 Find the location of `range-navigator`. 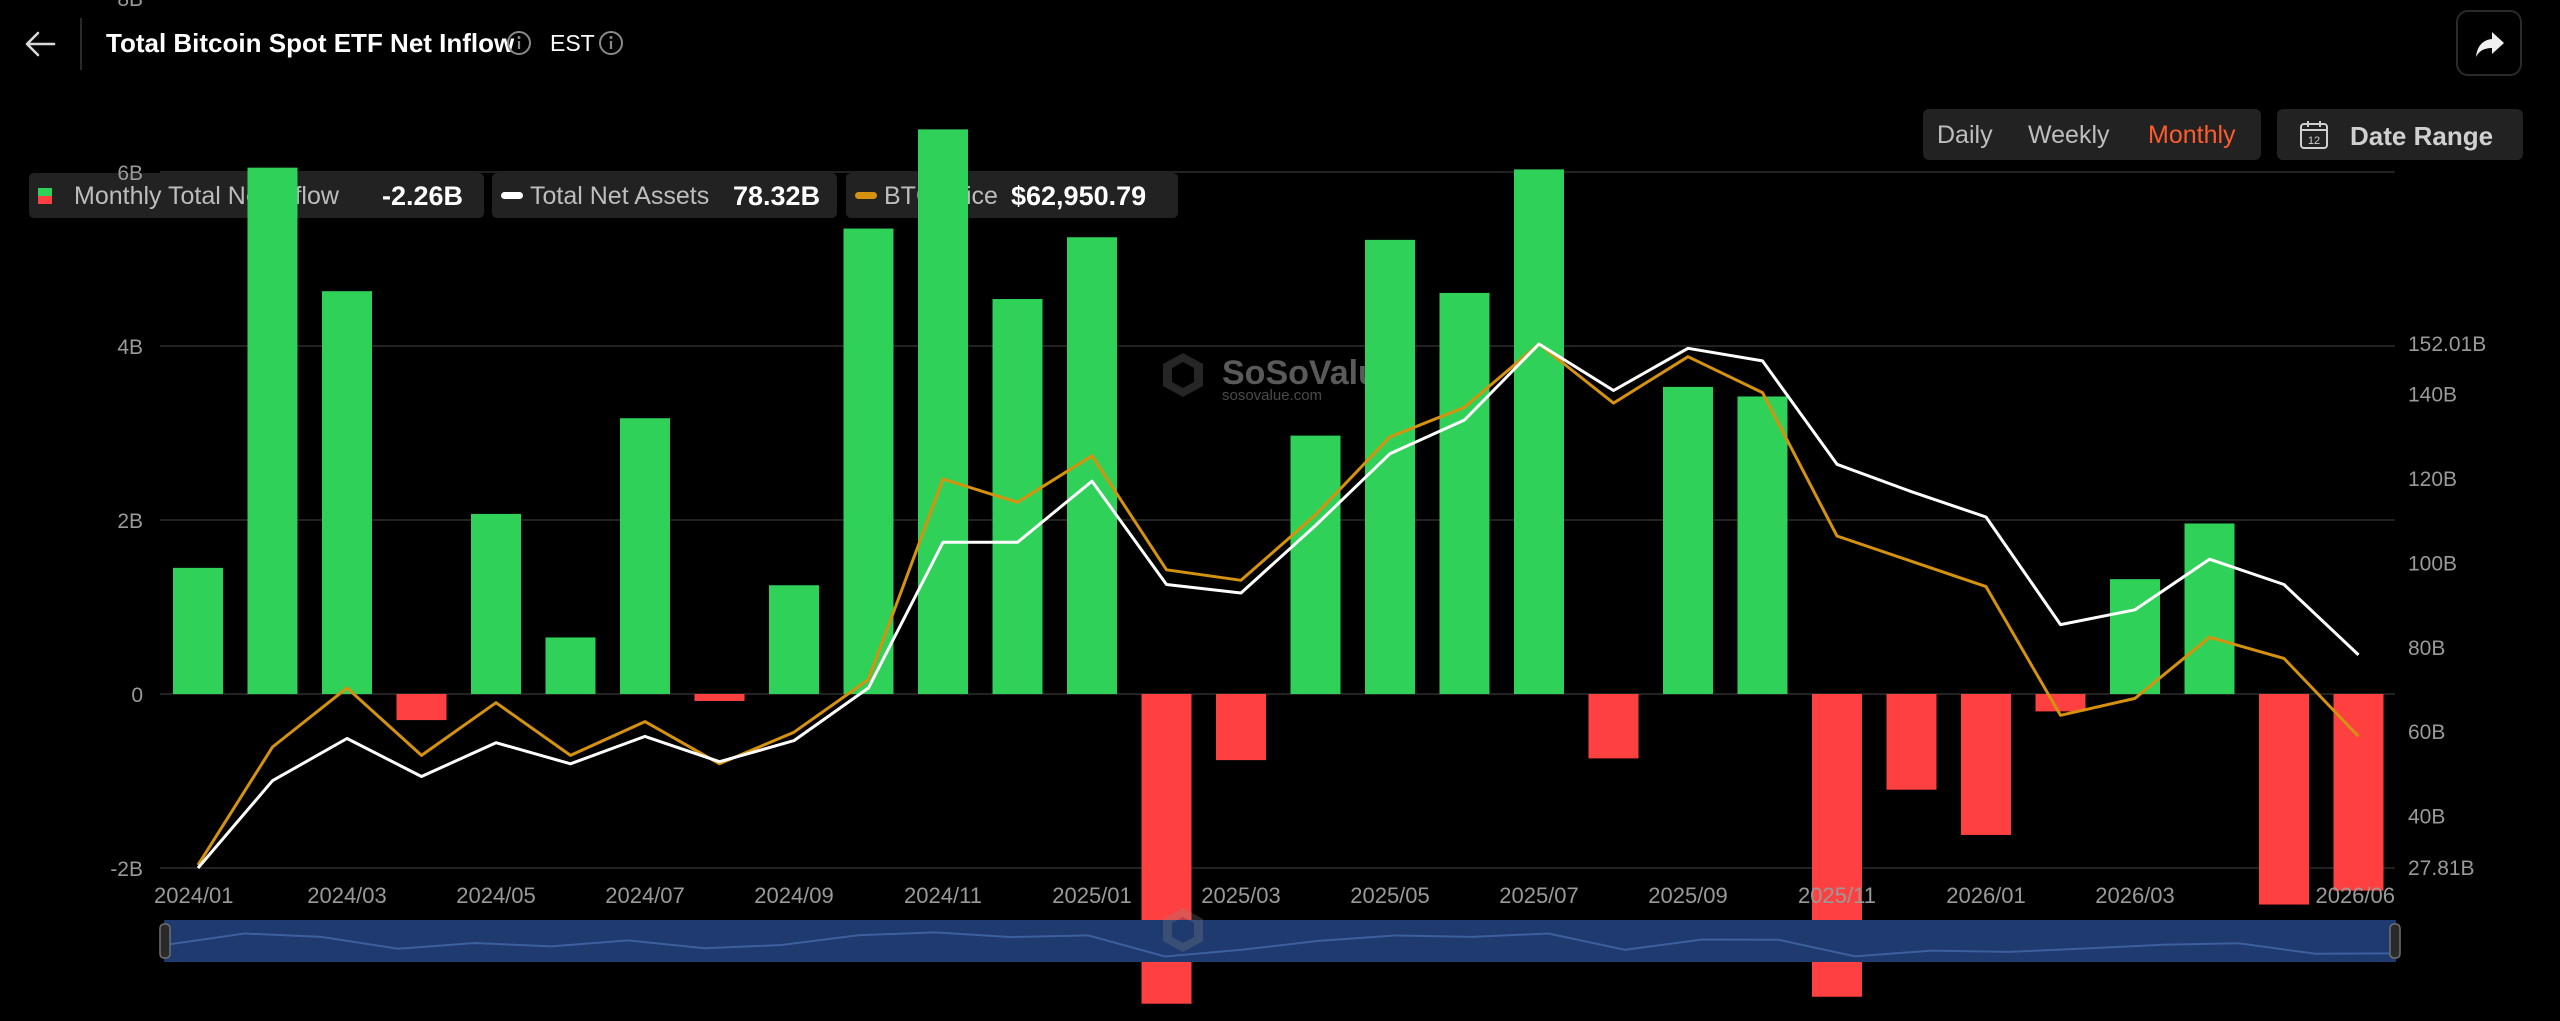

range-navigator is located at coordinates (1280, 935).